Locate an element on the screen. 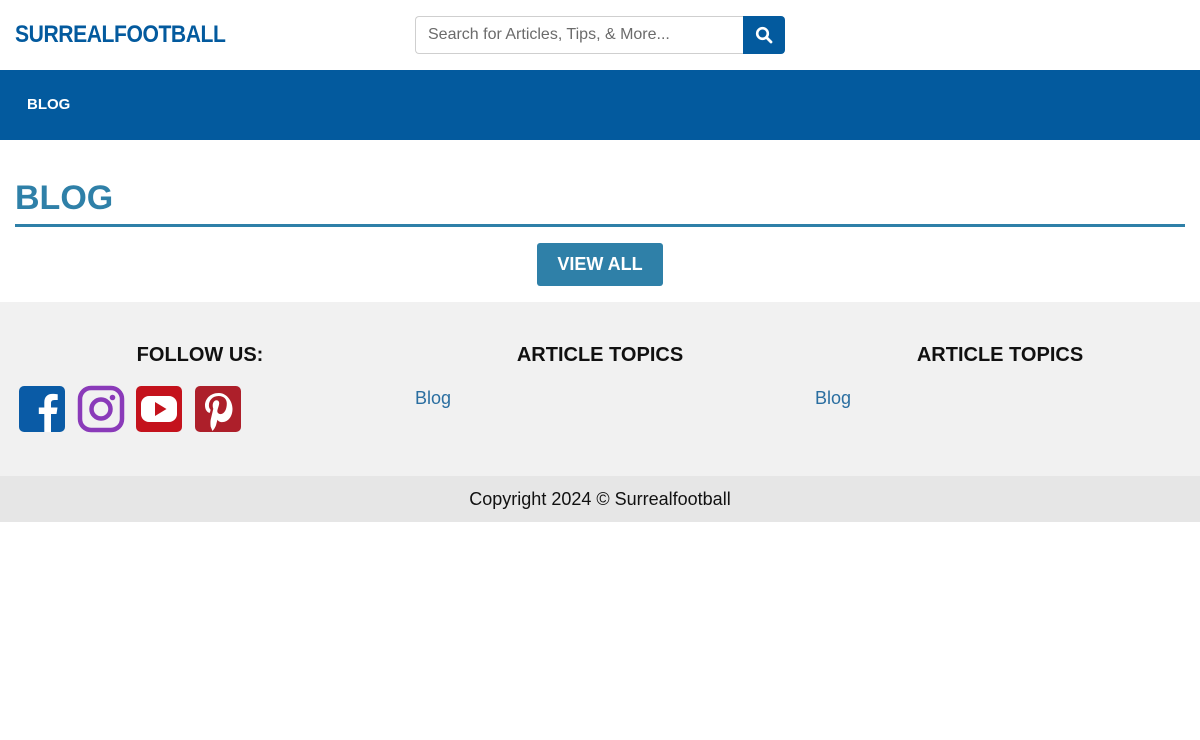 The width and height of the screenshot is (1200, 740). copyright-bar: Copyright 2024 © Surrealfootball is located at coordinates (600, 499).